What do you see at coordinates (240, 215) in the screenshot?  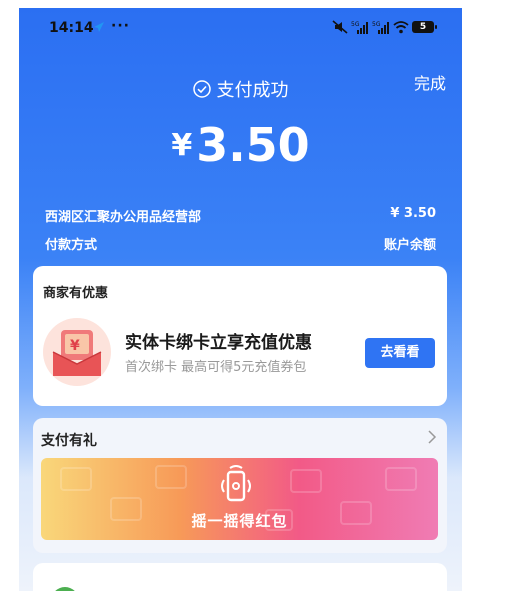 I see `merchant-row: 西湖区汇聚办公用品经营部 ¥ 3.50` at bounding box center [240, 215].